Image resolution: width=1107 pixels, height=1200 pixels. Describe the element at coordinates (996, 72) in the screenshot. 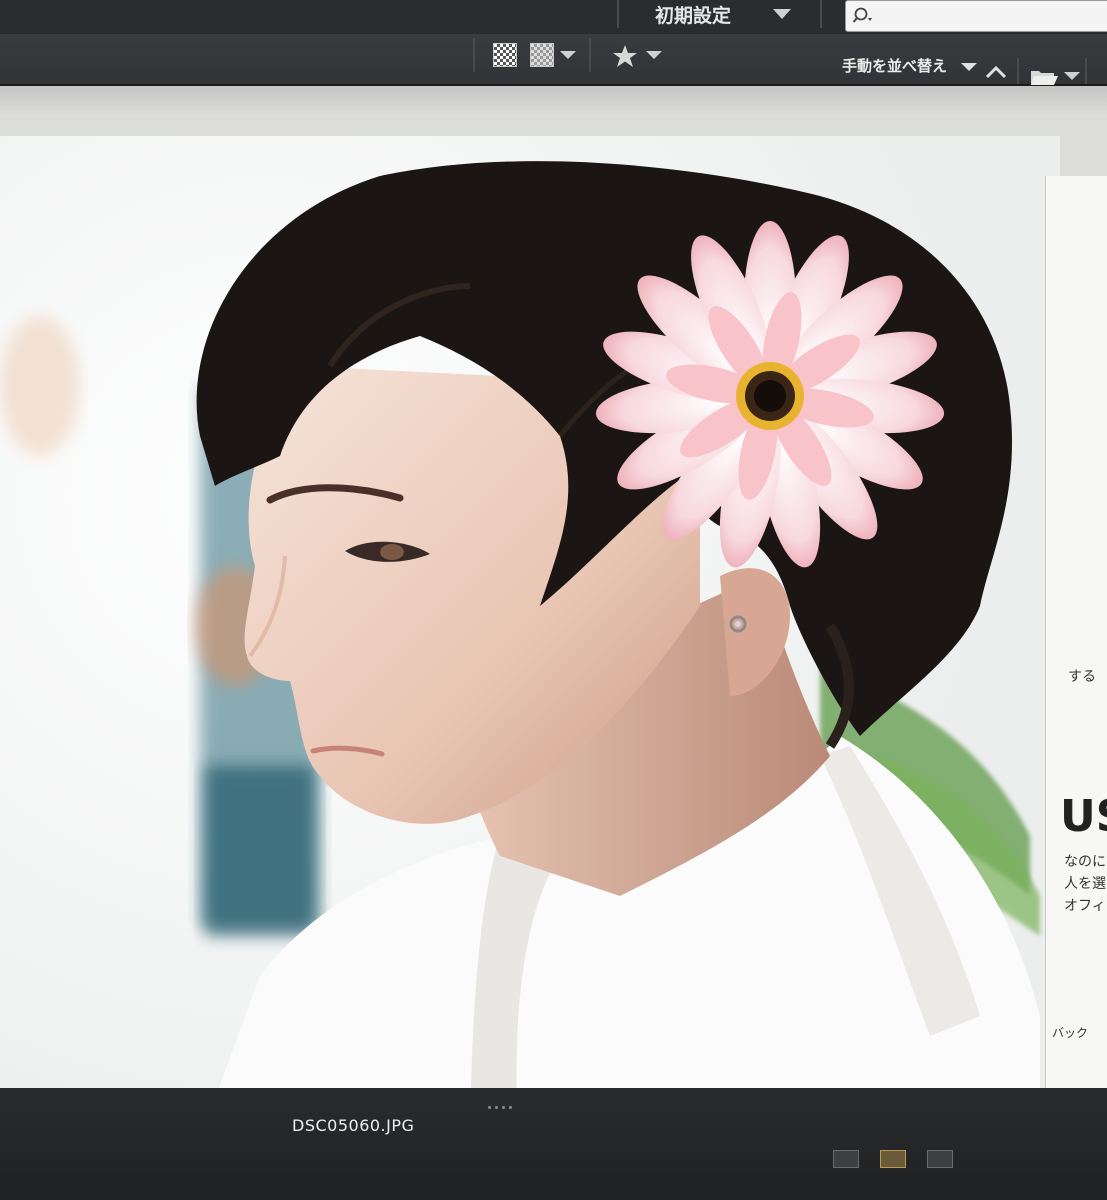

I see `chevron-up-icon` at that location.